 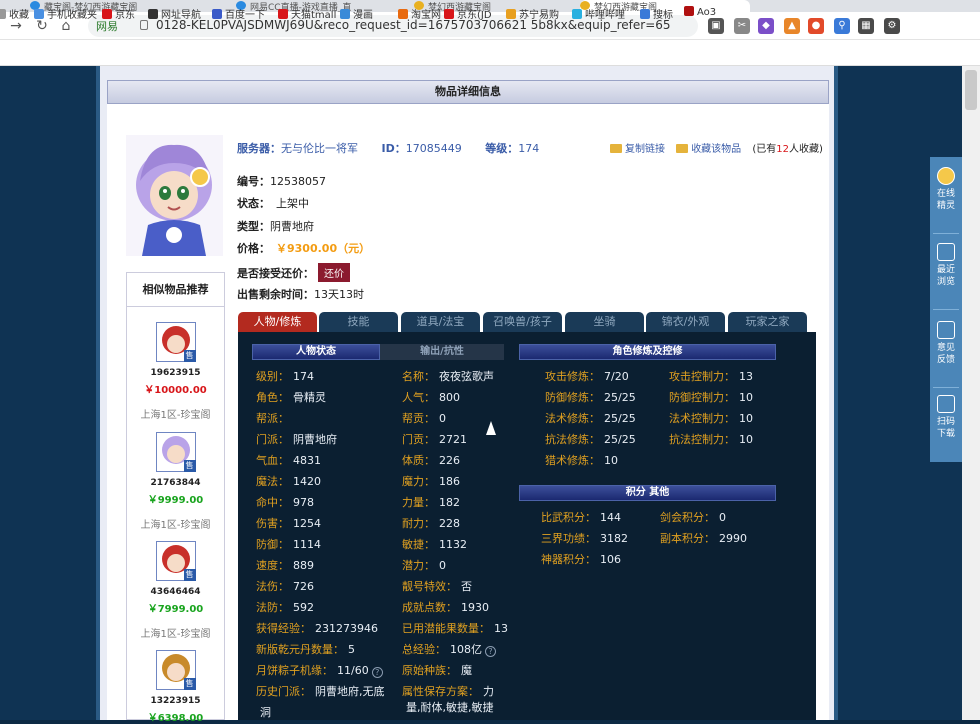 I want to click on tab-2: 技能, so click(x=358, y=322).